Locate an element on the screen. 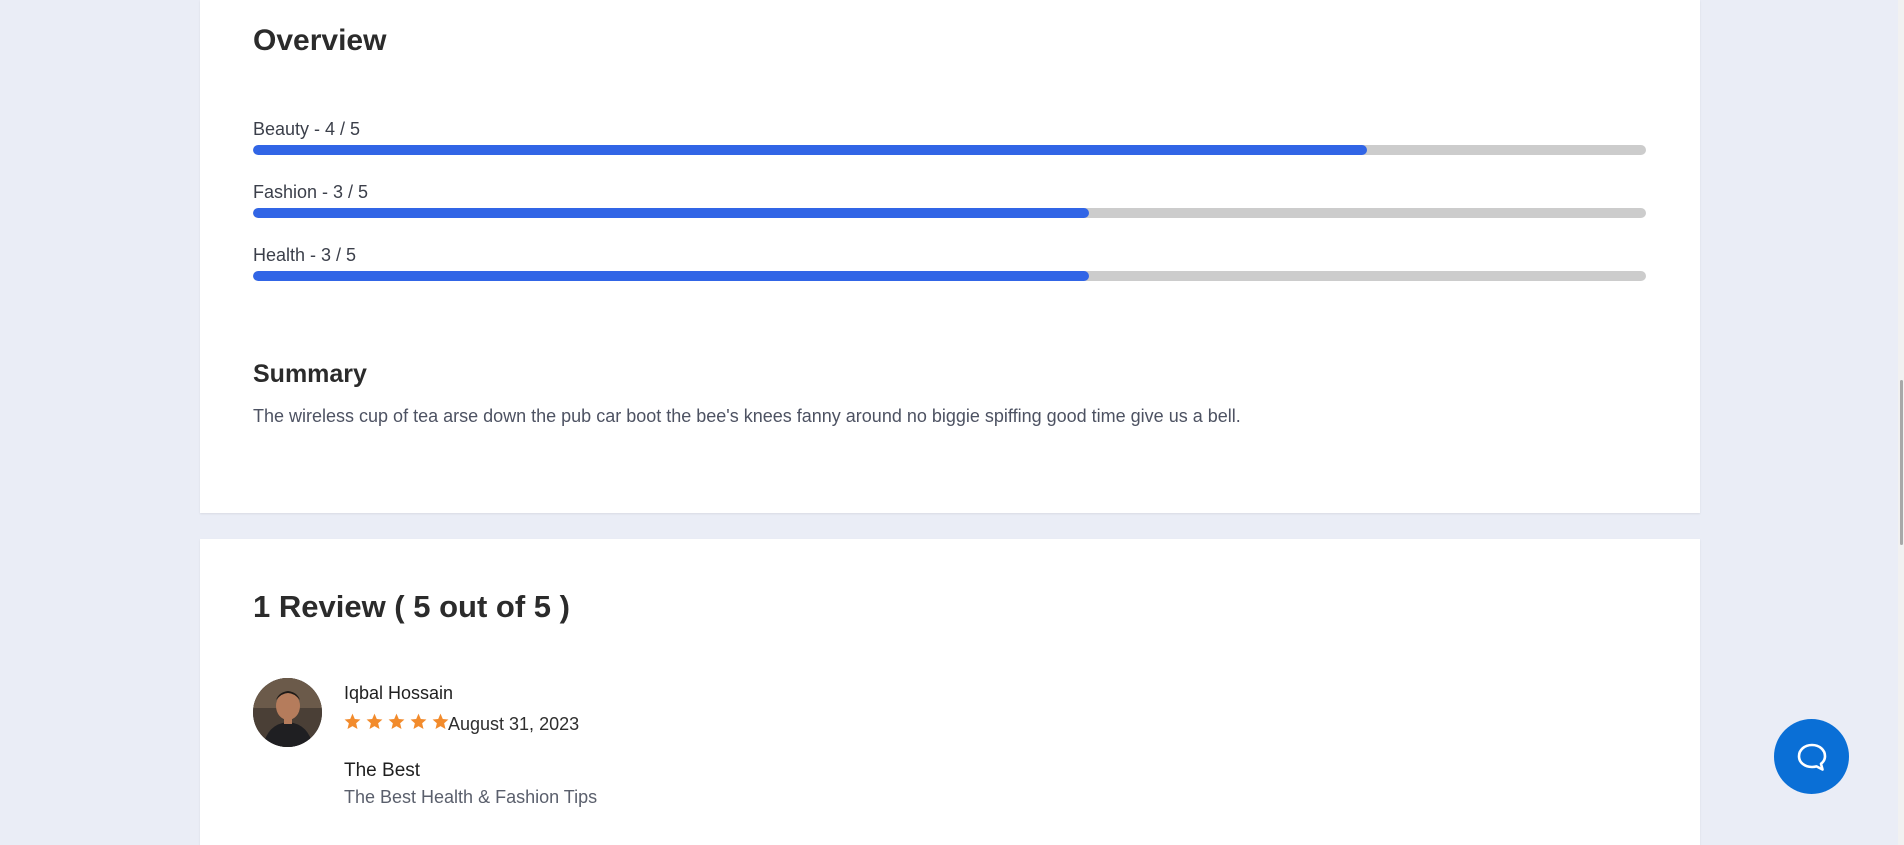  rating-health: Health - 3 / 5 is located at coordinates (949, 262).